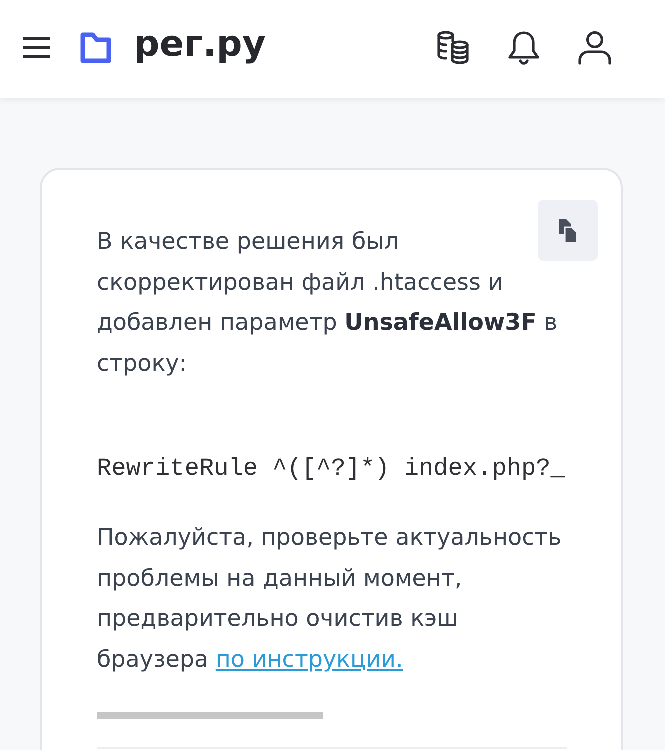 This screenshot has width=665, height=750. I want to click on comment-text: Пожалуйста, проверьте актуальность проблемы на данный момент, предварительно очистив кэш браузера по инструкции., so click(330, 599).